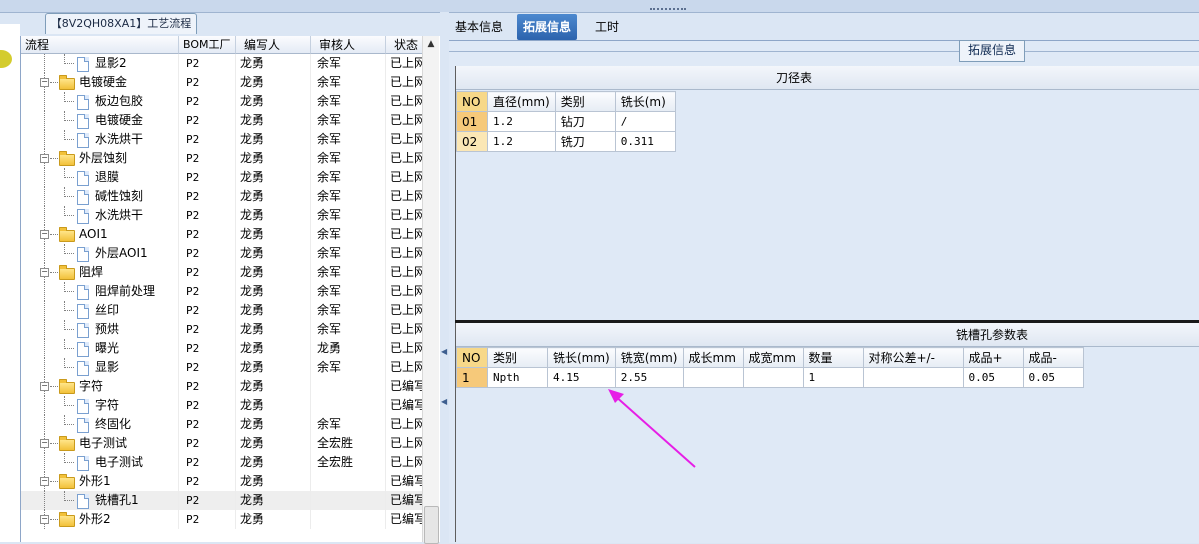 The image size is (1199, 544). I want to click on tree-step-row: 电镀硬金 P2 龙勇 余军 已上网, so click(223, 120).